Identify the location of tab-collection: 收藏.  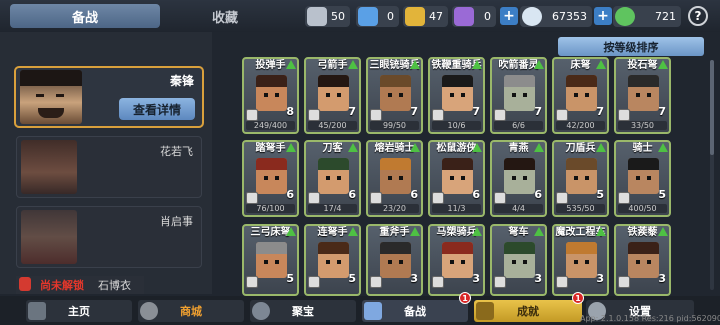
(225, 16).